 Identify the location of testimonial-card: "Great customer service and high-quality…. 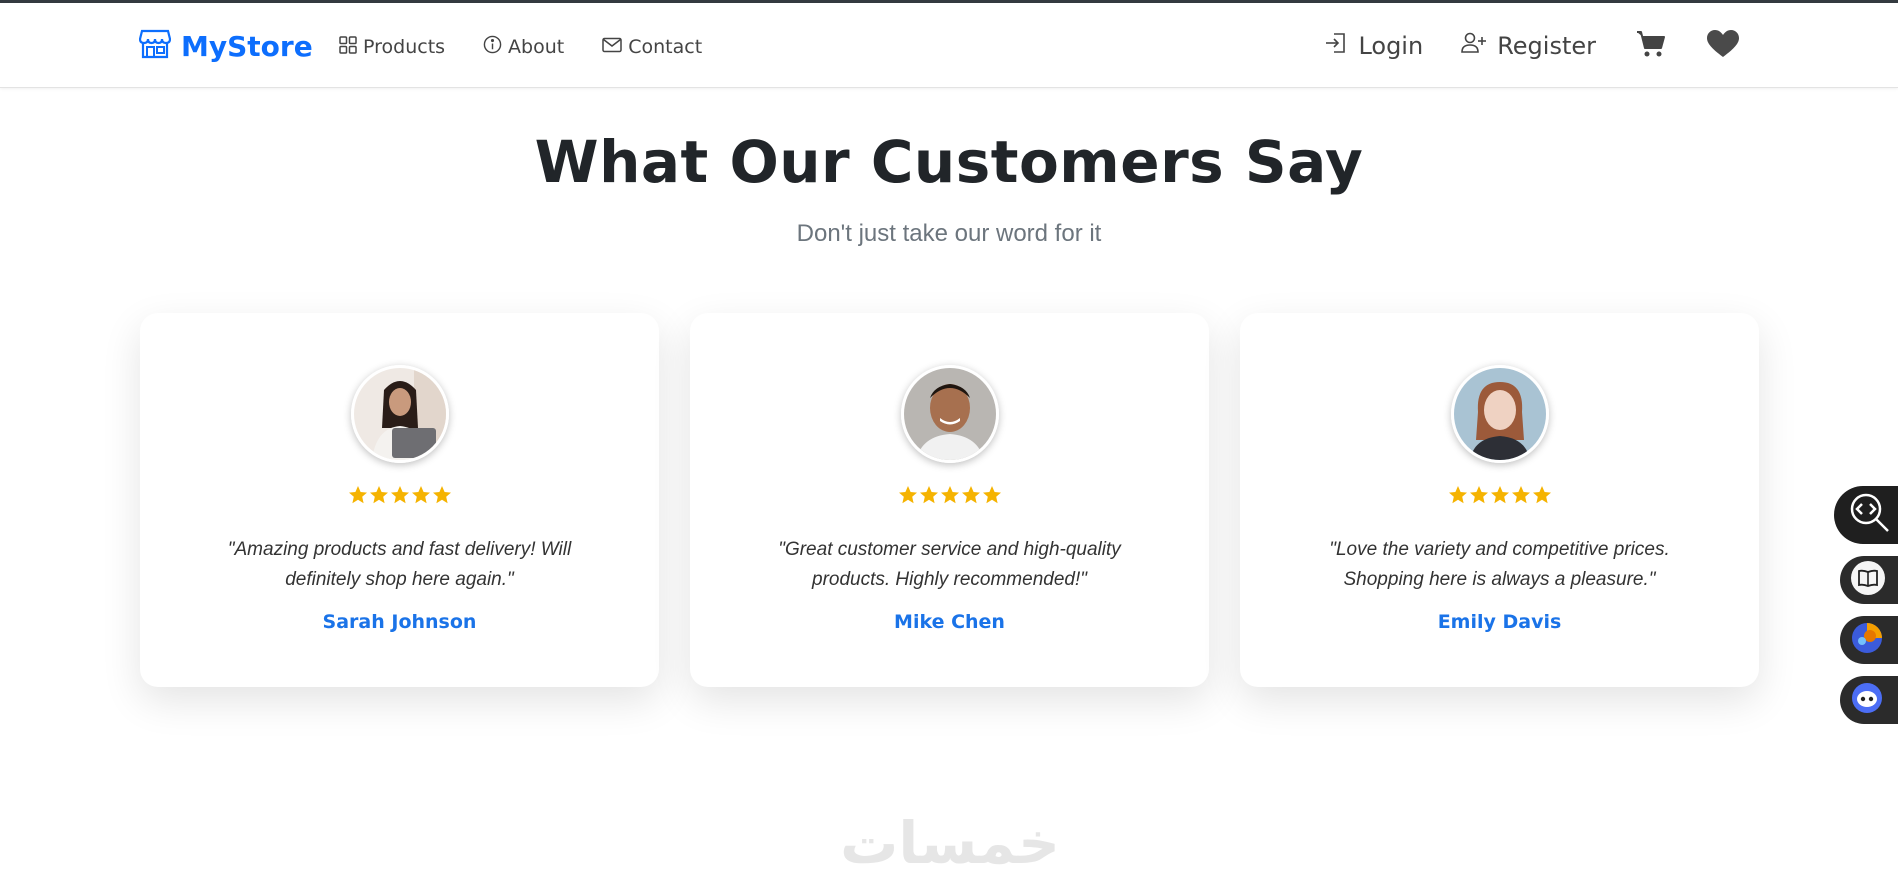
(949, 500).